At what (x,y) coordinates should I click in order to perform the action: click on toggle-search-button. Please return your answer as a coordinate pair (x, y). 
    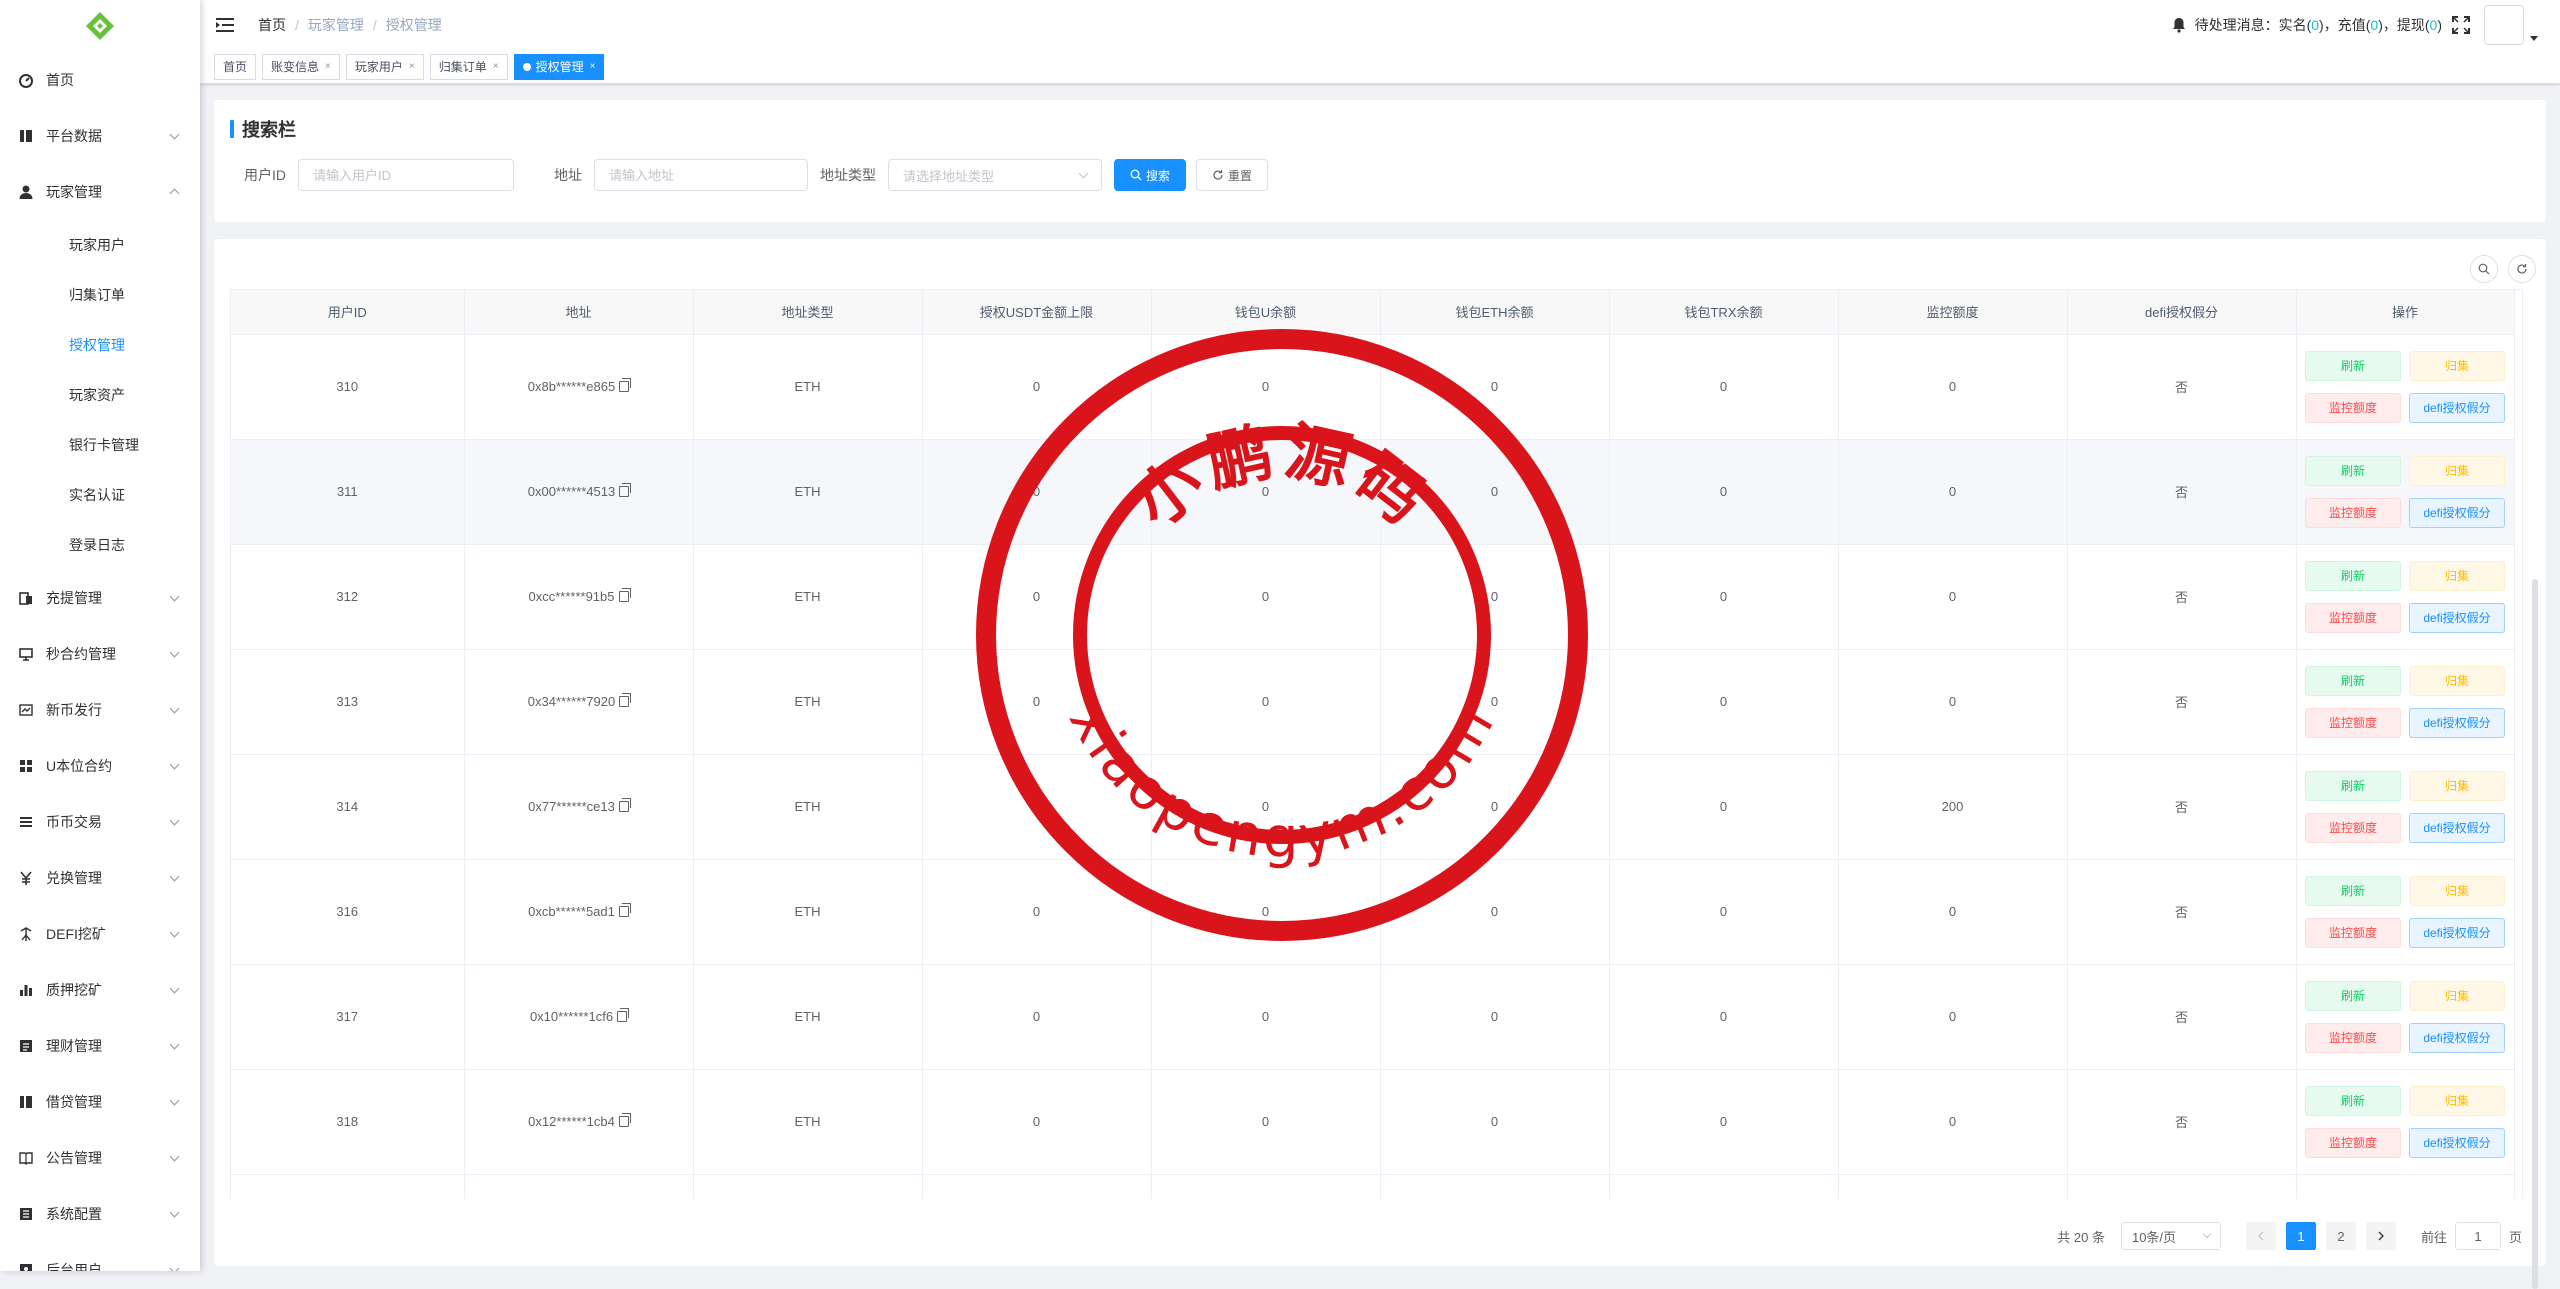
    Looking at the image, I should click on (2484, 269).